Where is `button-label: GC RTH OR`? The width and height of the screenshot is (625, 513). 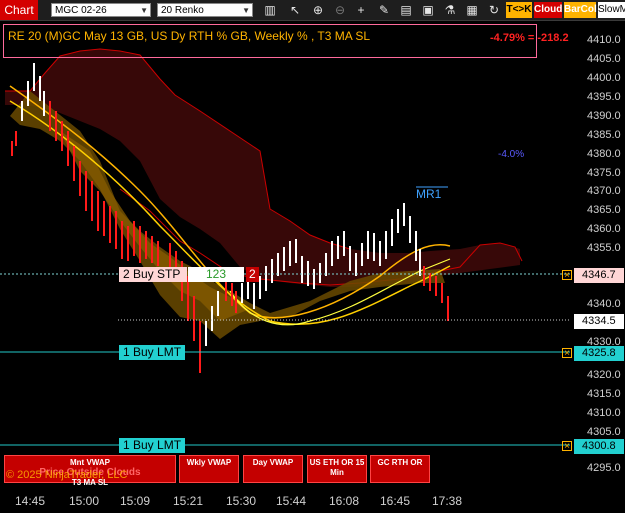
button-label: GC RTH OR is located at coordinates (400, 462).